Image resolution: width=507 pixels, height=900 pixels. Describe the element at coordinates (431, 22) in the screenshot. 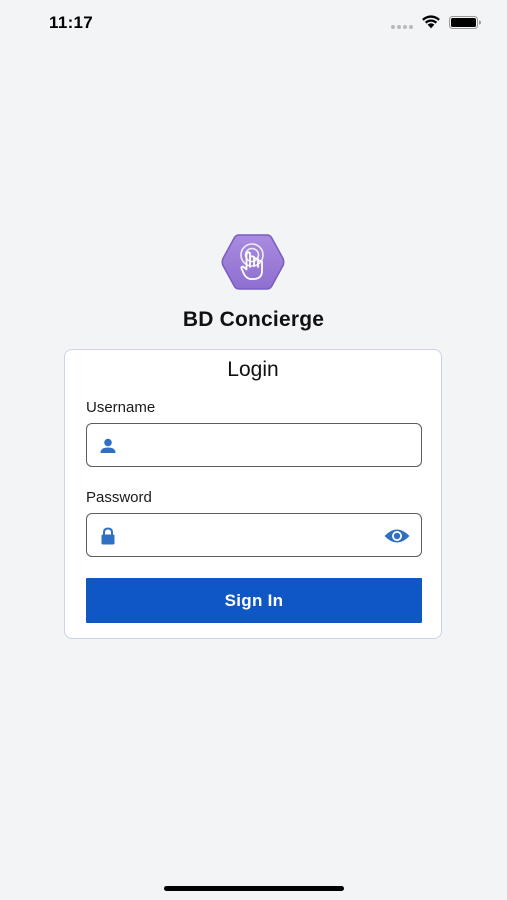

I see `wifi-icon` at that location.